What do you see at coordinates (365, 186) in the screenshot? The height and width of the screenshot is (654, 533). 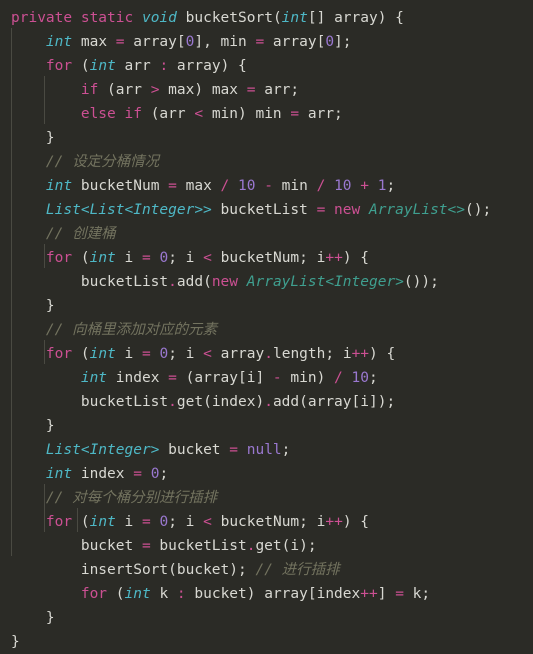 I see `token-operator: +` at bounding box center [365, 186].